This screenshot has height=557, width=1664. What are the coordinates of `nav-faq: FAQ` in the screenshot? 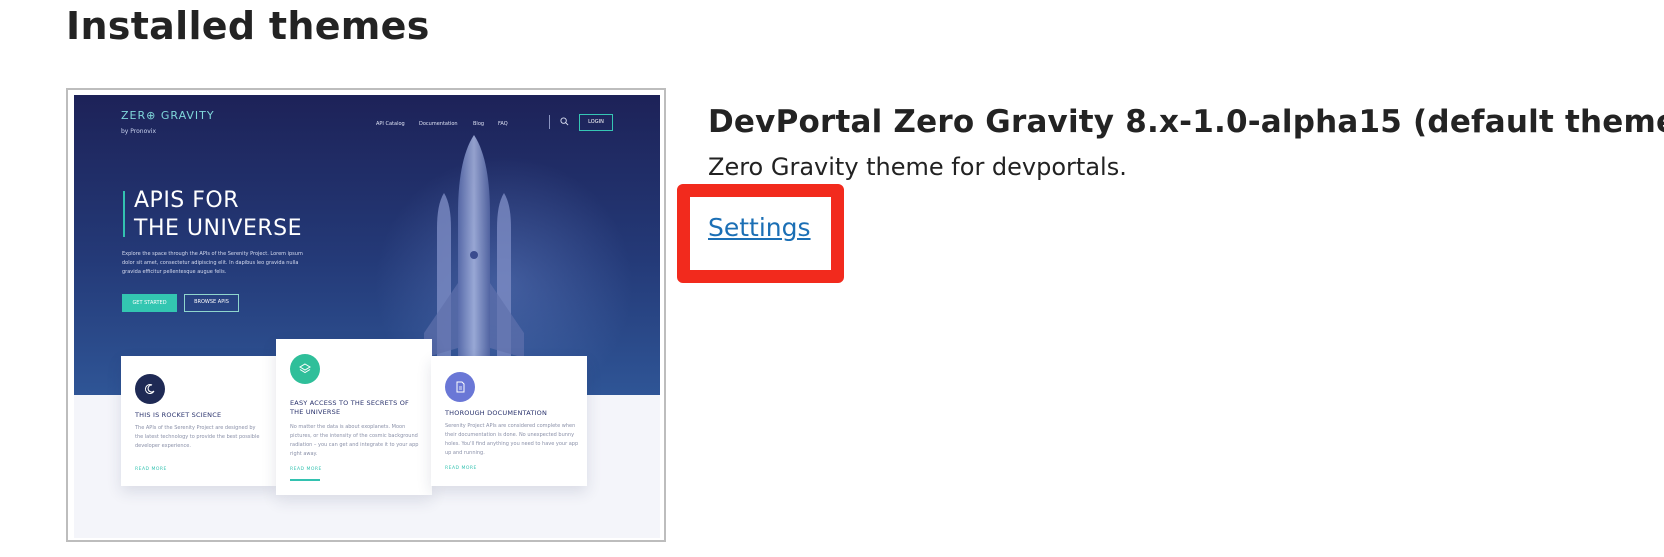 It's located at (503, 124).